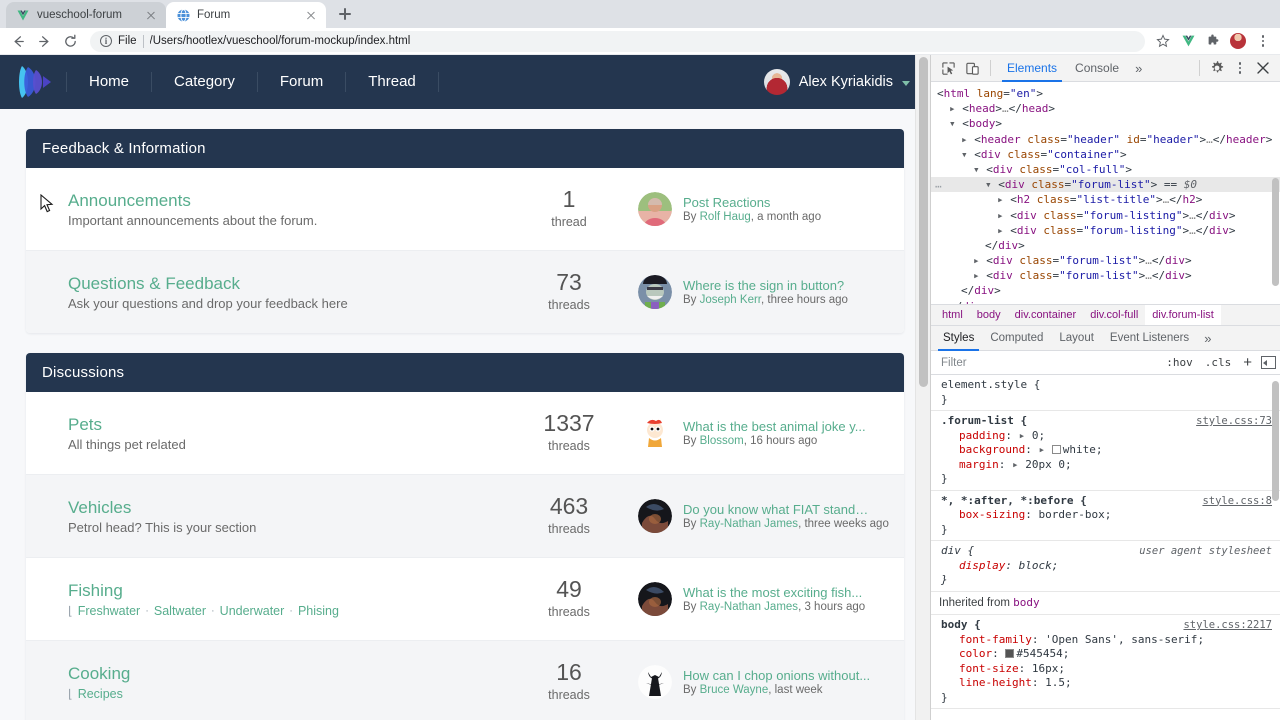  Describe the element at coordinates (1105, 108) in the screenshot. I see `dom-node: ▸ <head>…</head>` at that location.